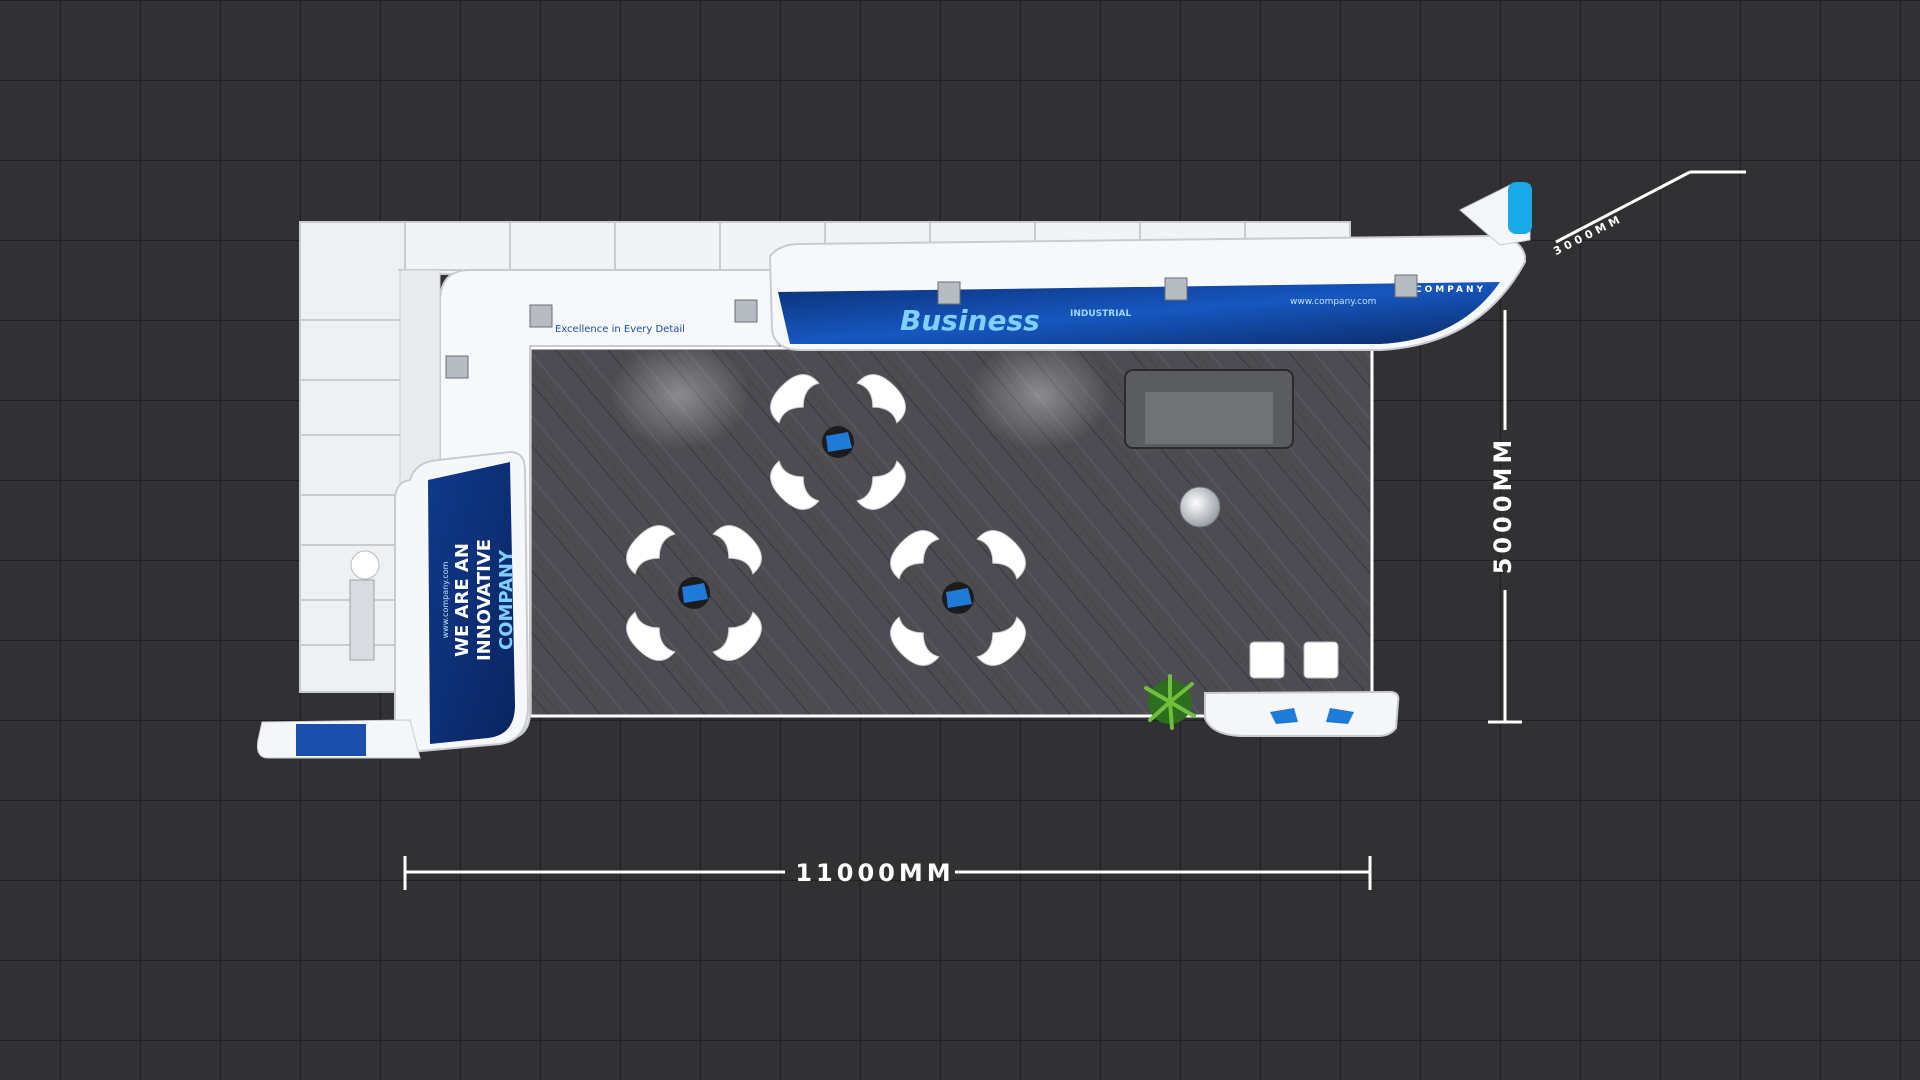  I want to click on header-subtitle: INDUSTRIAL, so click(1101, 314).